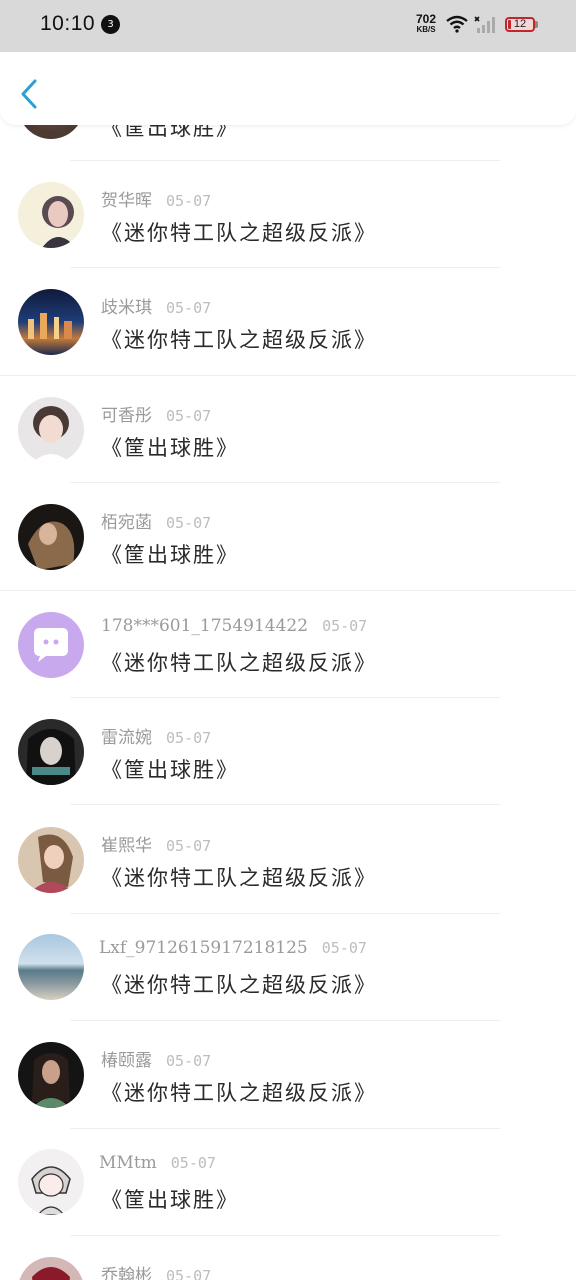  Describe the element at coordinates (68, 23) in the screenshot. I see `status-time: 10:10` at that location.